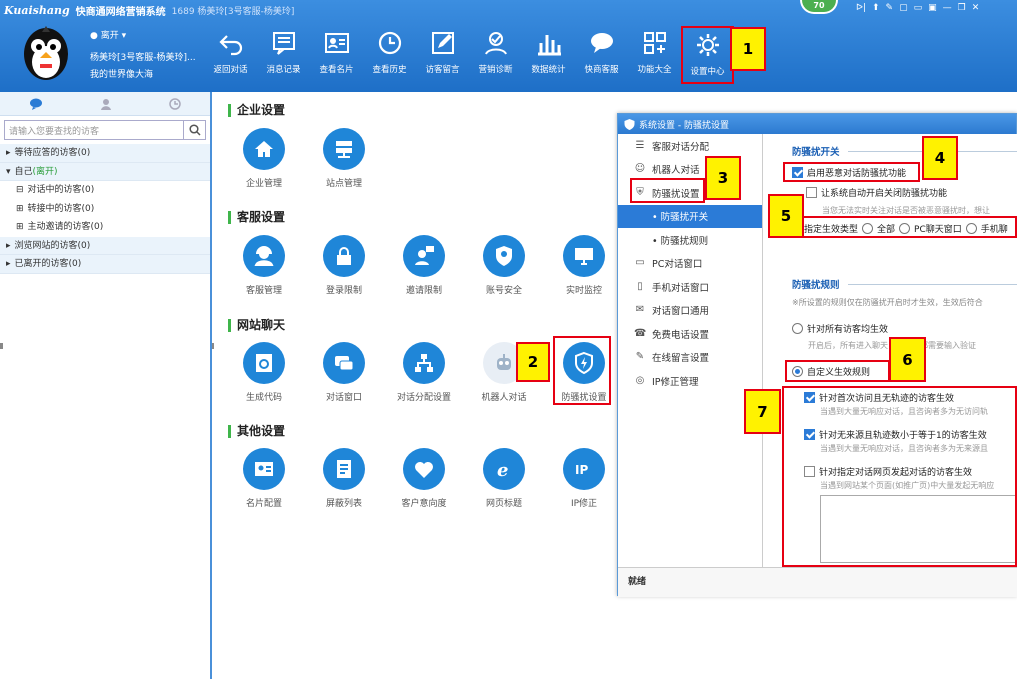 The height and width of the screenshot is (679, 1017). What do you see at coordinates (264, 363) in the screenshot?
I see `code-page-icon` at bounding box center [264, 363].